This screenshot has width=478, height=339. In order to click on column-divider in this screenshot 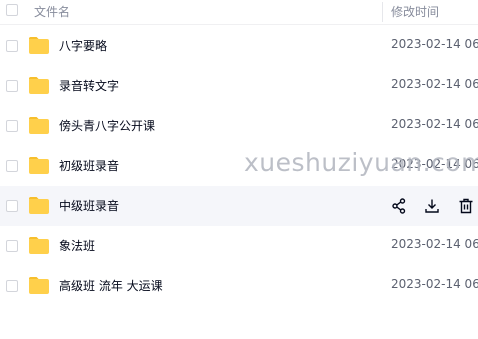, I will do `click(382, 12)`.